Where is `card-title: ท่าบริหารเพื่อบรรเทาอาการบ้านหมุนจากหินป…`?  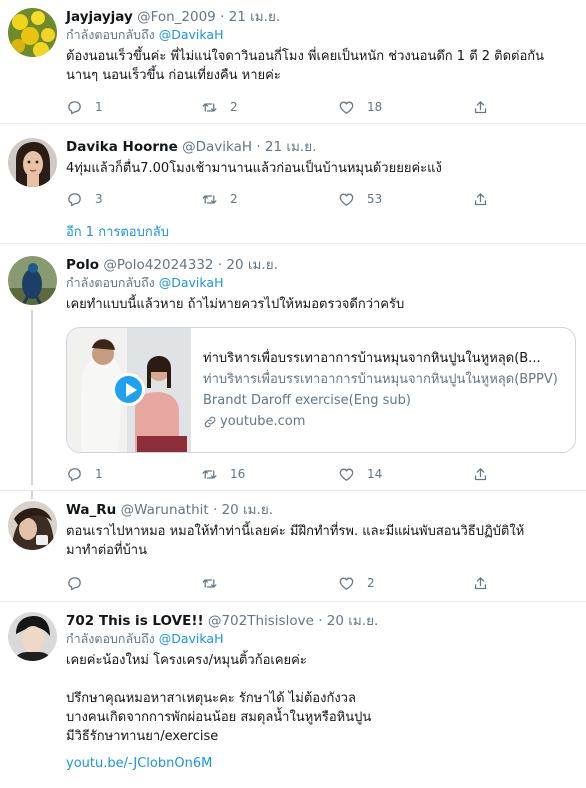 card-title: ท่าบริหารเพื่อบรรเทาอาการบ้านหมุนจากหินป… is located at coordinates (372, 358).